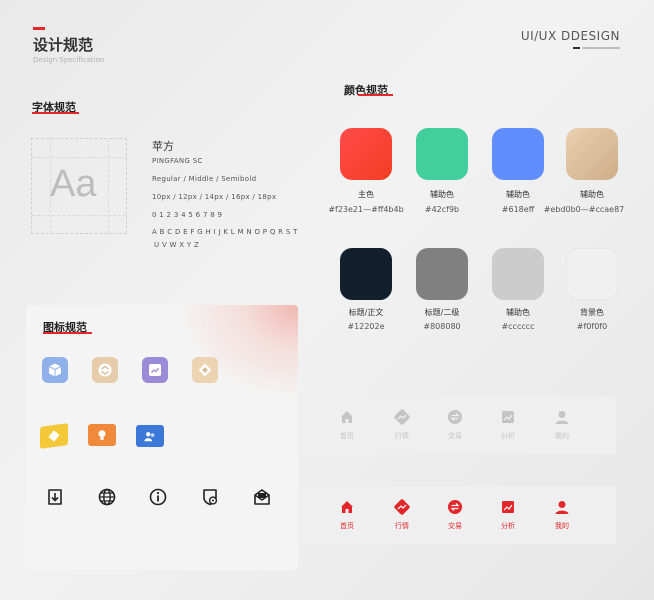 Image resolution: width=654 pixels, height=600 pixels. Describe the element at coordinates (155, 370) in the screenshot. I see `chart-window-icon` at that location.